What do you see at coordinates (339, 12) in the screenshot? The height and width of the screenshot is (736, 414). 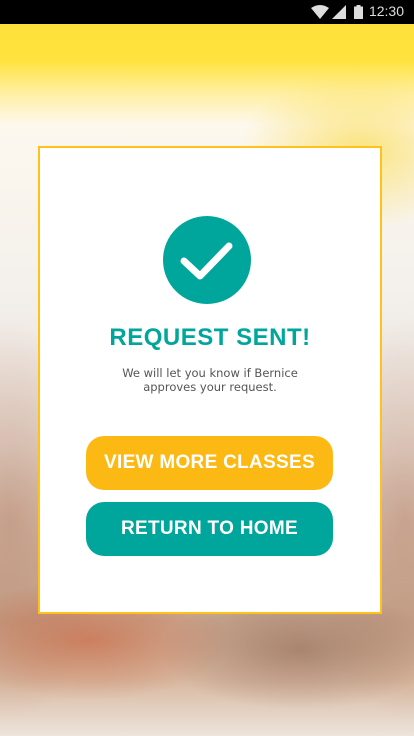 I see `signal-icon` at bounding box center [339, 12].